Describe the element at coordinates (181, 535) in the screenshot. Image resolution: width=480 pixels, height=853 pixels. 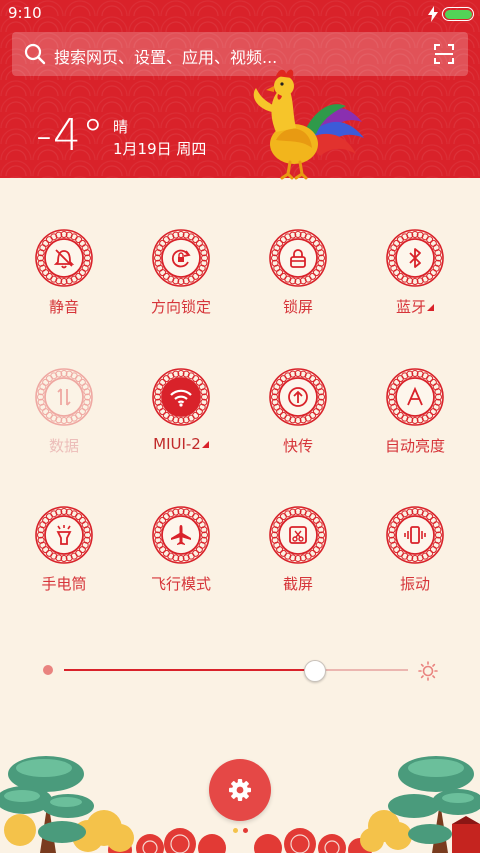
I see `airplane-icon` at that location.